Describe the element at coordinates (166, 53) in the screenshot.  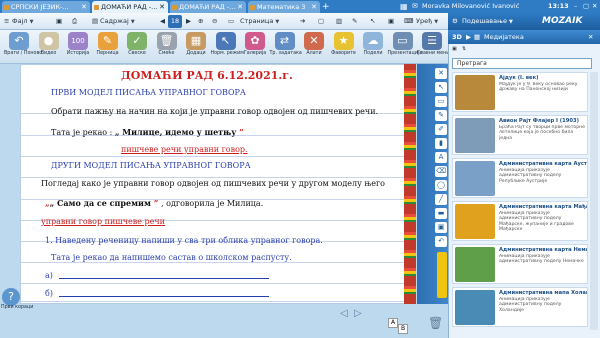
I see `tool-label: Смеће` at that location.